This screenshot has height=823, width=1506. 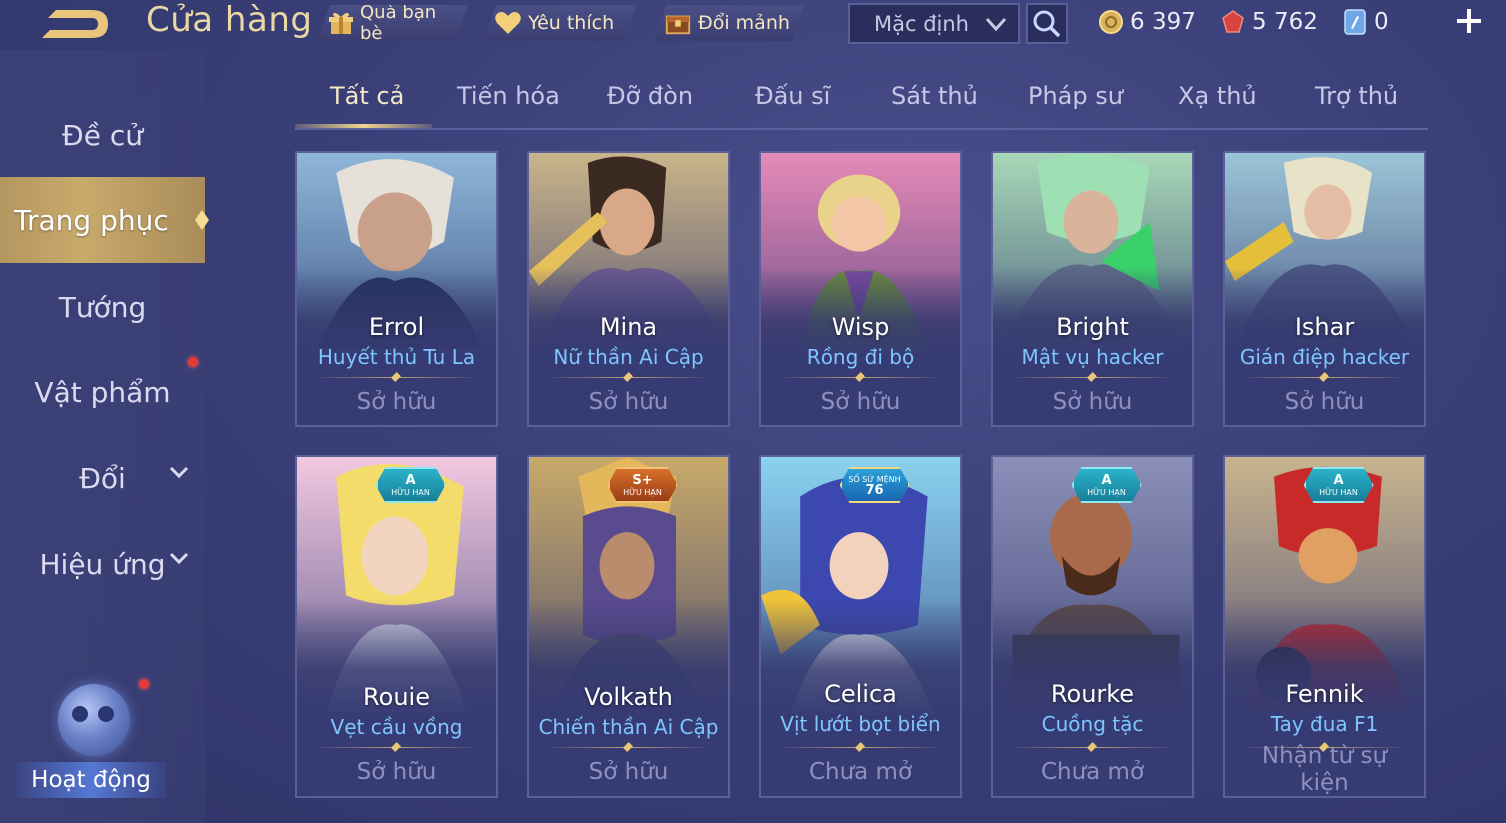 I want to click on tab-tank: Đỡ đòn, so click(x=650, y=96).